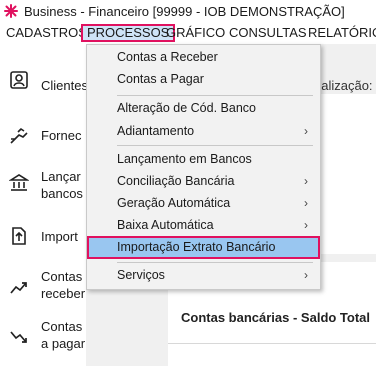 The width and height of the screenshot is (376, 366). I want to click on menu-item-label: Geração Automática, so click(174, 203).